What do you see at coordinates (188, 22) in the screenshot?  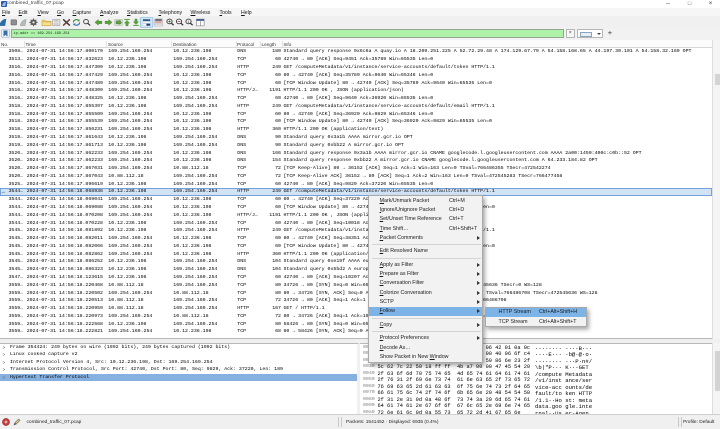 I see `svg-text: 1` at bounding box center [188, 22].